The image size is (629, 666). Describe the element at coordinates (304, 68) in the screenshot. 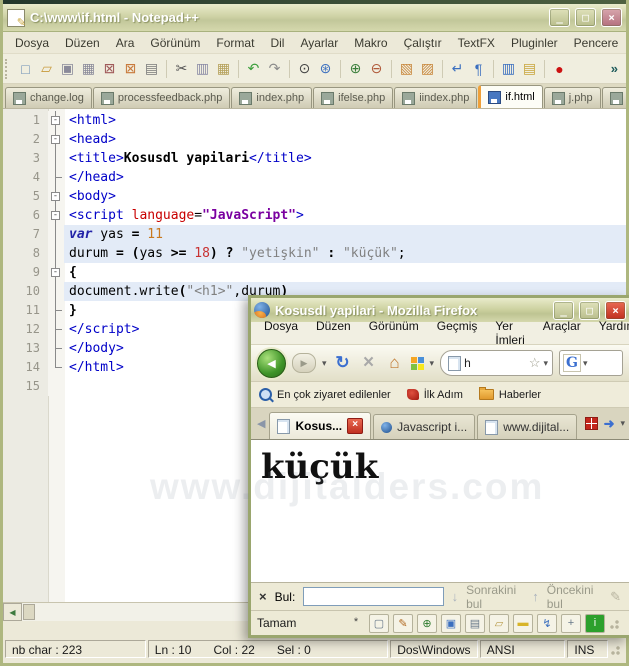

I see `find-icon: ⊙` at that location.